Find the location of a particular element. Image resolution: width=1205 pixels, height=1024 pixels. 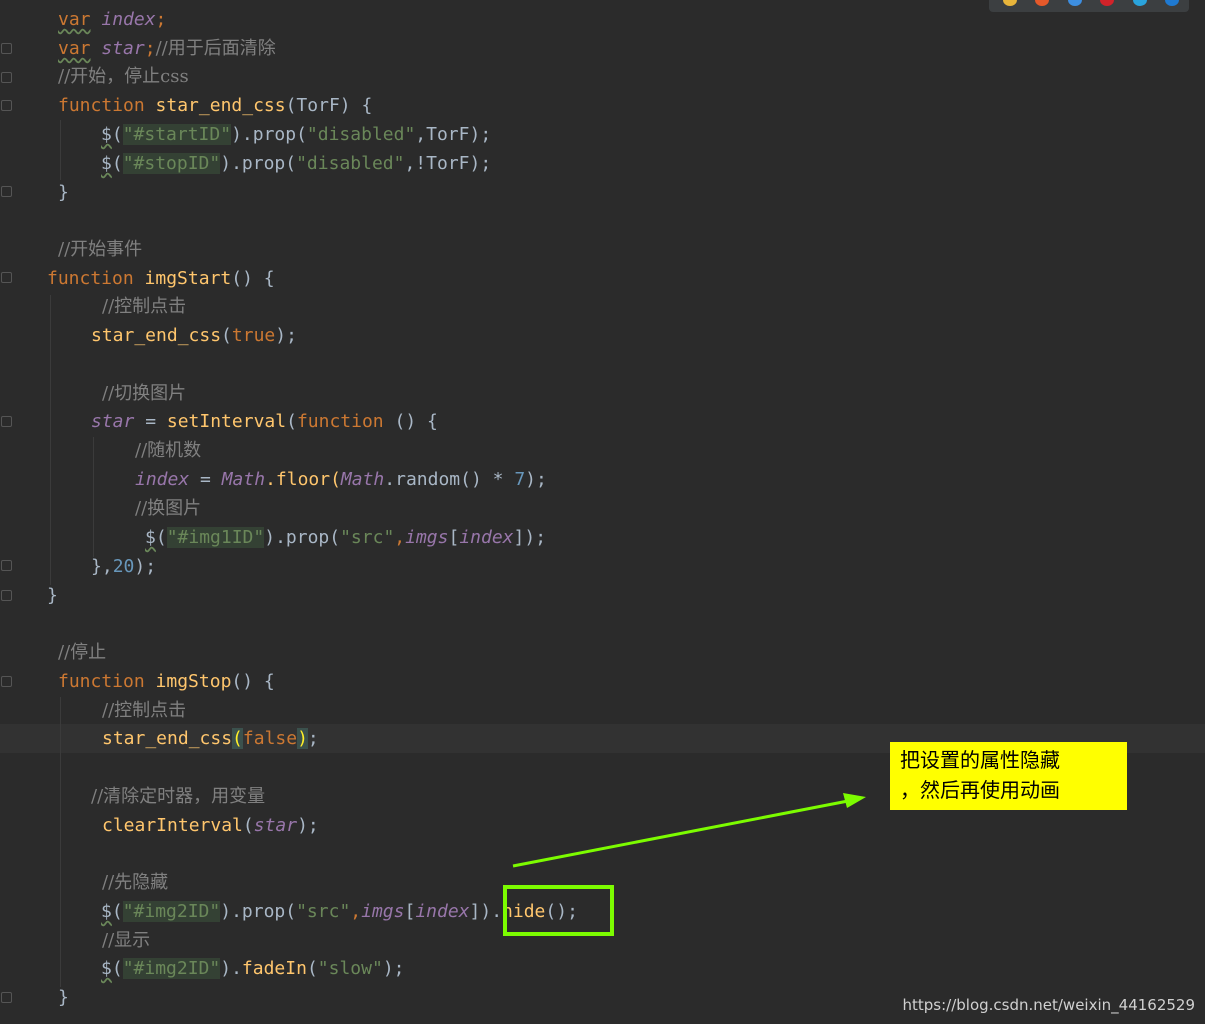

annotation-callout: 把设置的属性隐藏 ，然后再使用动画 is located at coordinates (1008, 776).